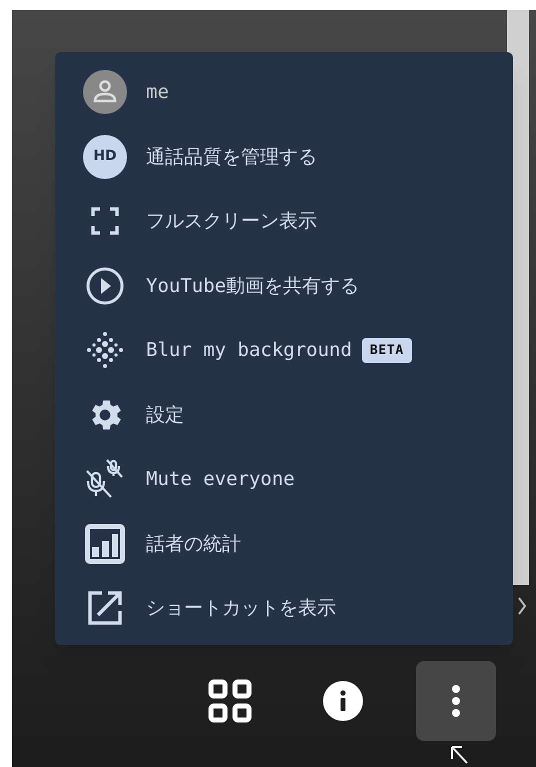  I want to click on menu-item: Mute everyone, so click(284, 479).